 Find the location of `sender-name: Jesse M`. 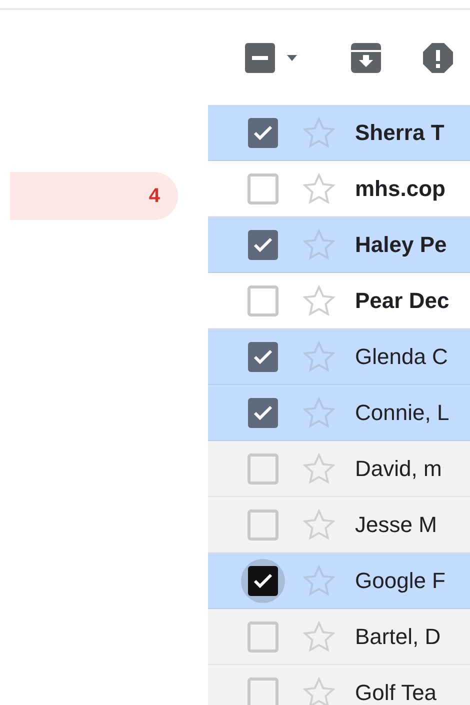

sender-name: Jesse M is located at coordinates (396, 525).